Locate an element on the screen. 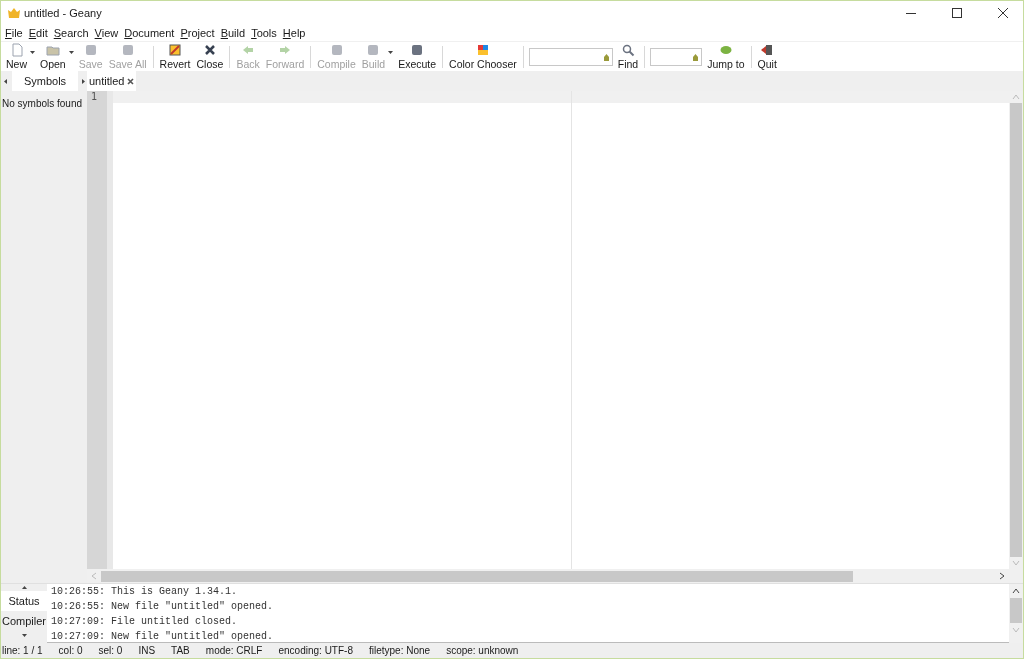  document-tab: untitled is located at coordinates (112, 81).